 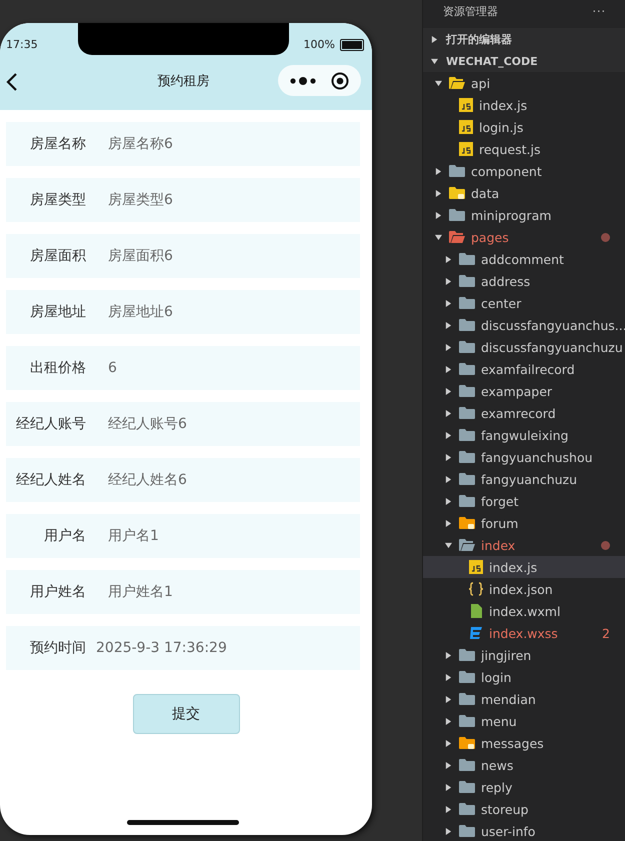 I want to click on page-title: 预约租房, so click(x=184, y=81).